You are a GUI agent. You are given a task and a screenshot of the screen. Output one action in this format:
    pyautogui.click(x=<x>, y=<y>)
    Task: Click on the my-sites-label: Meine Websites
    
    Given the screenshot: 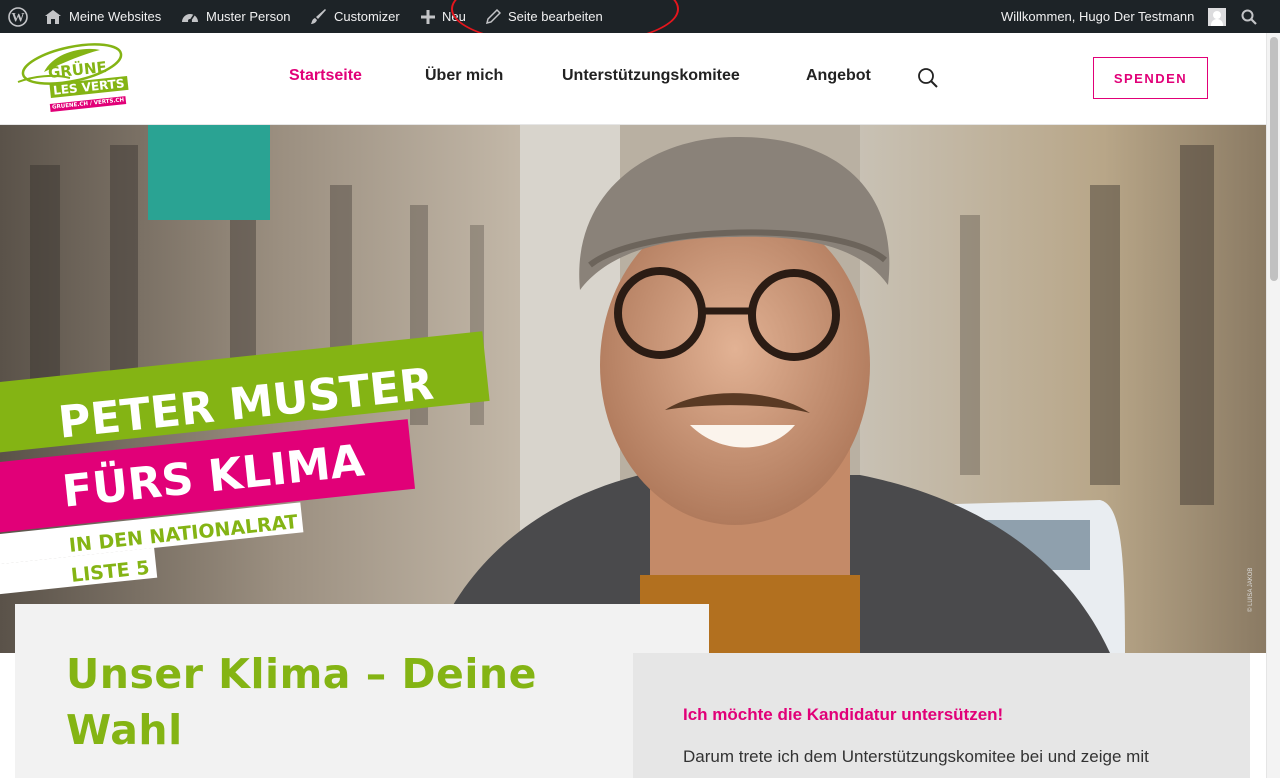 What is the action you would take?
    pyautogui.click(x=115, y=16)
    